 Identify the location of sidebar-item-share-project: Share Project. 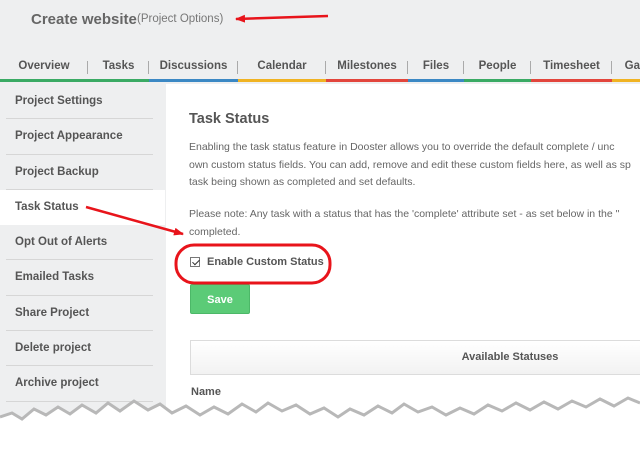
(82, 314).